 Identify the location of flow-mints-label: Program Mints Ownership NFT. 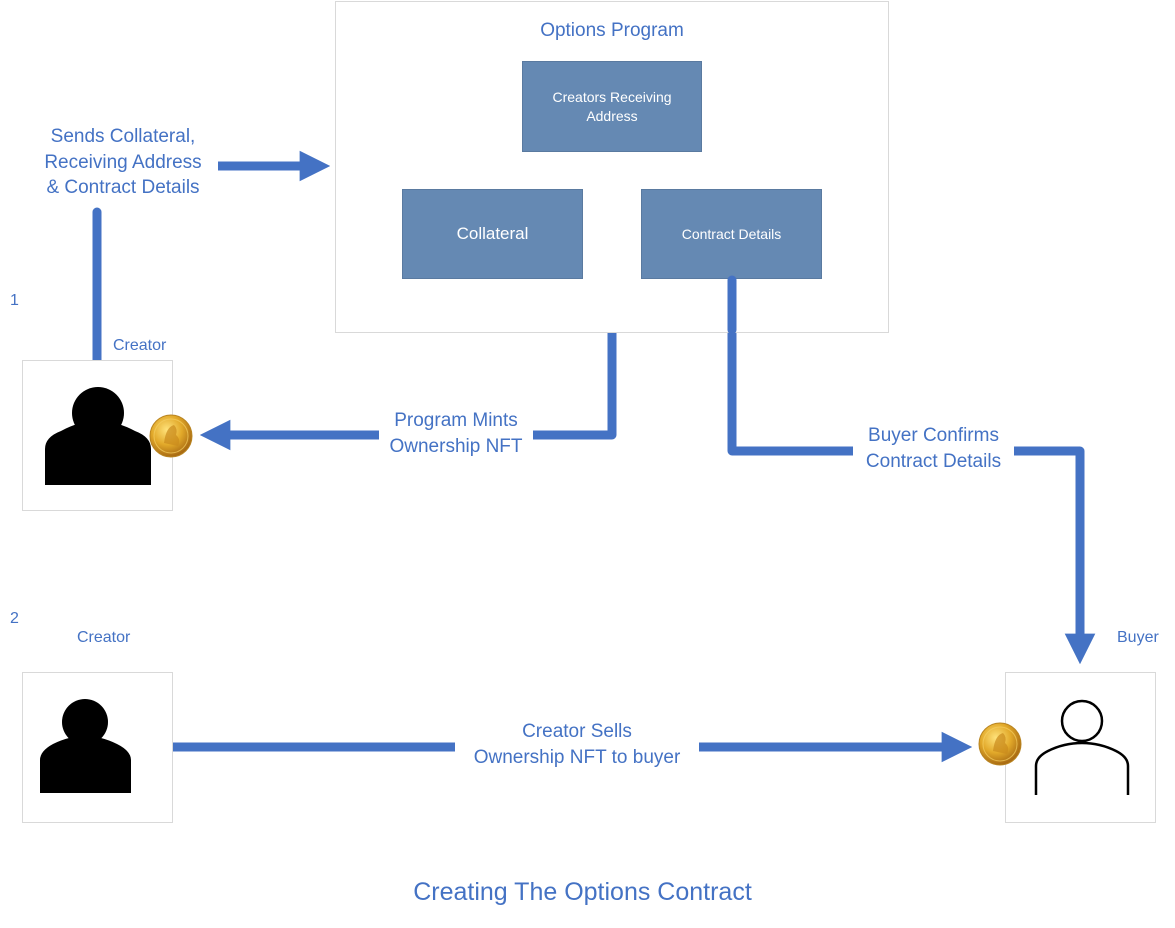
(456, 434).